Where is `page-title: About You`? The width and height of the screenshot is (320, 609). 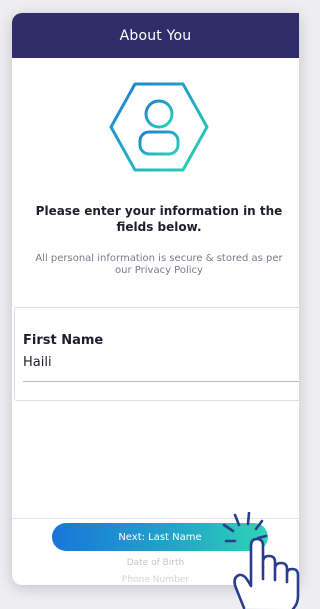
page-title: About You is located at coordinates (155, 35).